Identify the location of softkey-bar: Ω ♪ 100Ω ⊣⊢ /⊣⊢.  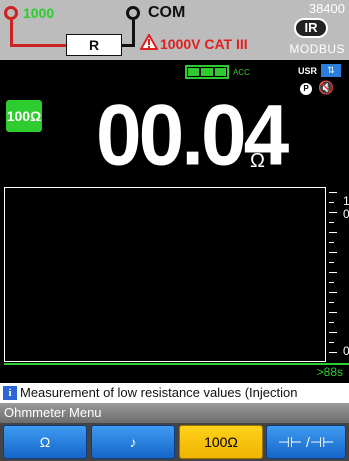
(174, 442).